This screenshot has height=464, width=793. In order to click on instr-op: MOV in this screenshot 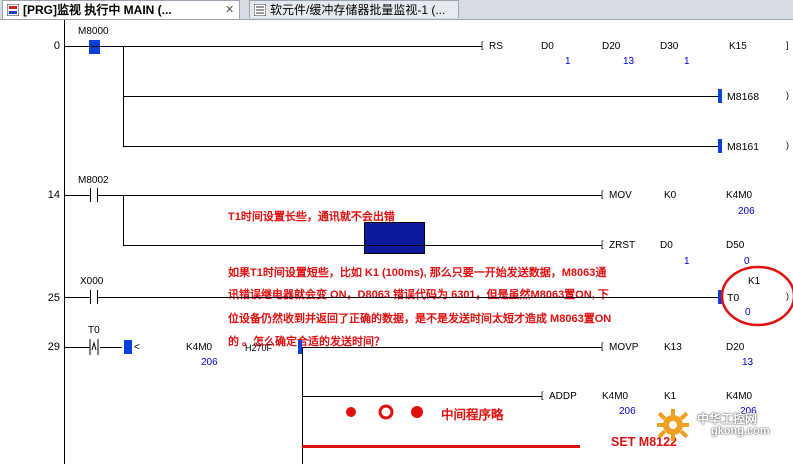, I will do `click(620, 195)`.